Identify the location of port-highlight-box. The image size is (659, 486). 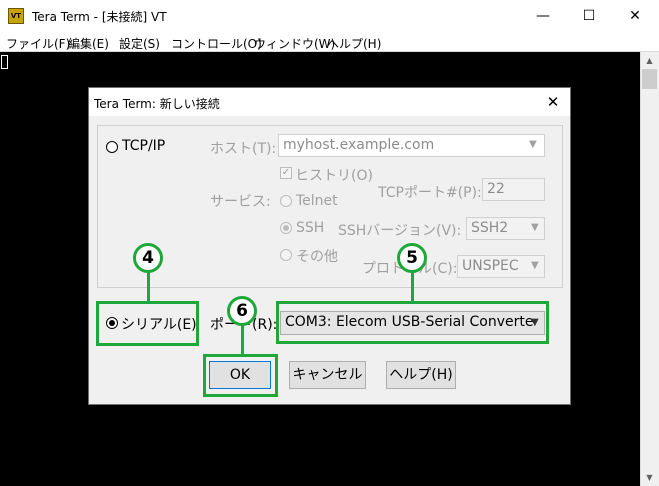
(412, 322).